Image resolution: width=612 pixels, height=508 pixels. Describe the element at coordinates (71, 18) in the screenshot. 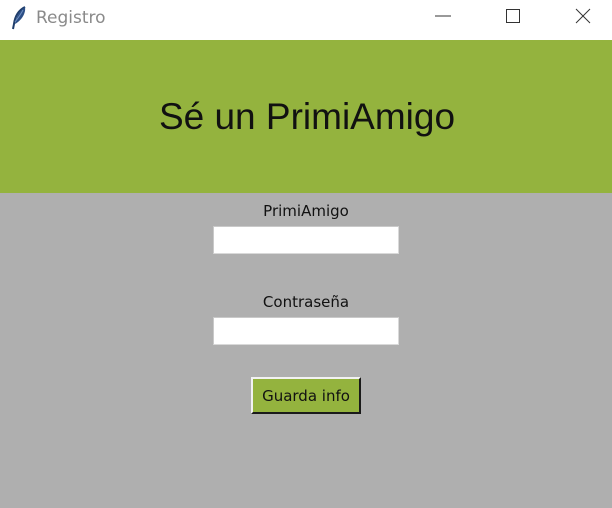

I see `window-title: Registro` at that location.